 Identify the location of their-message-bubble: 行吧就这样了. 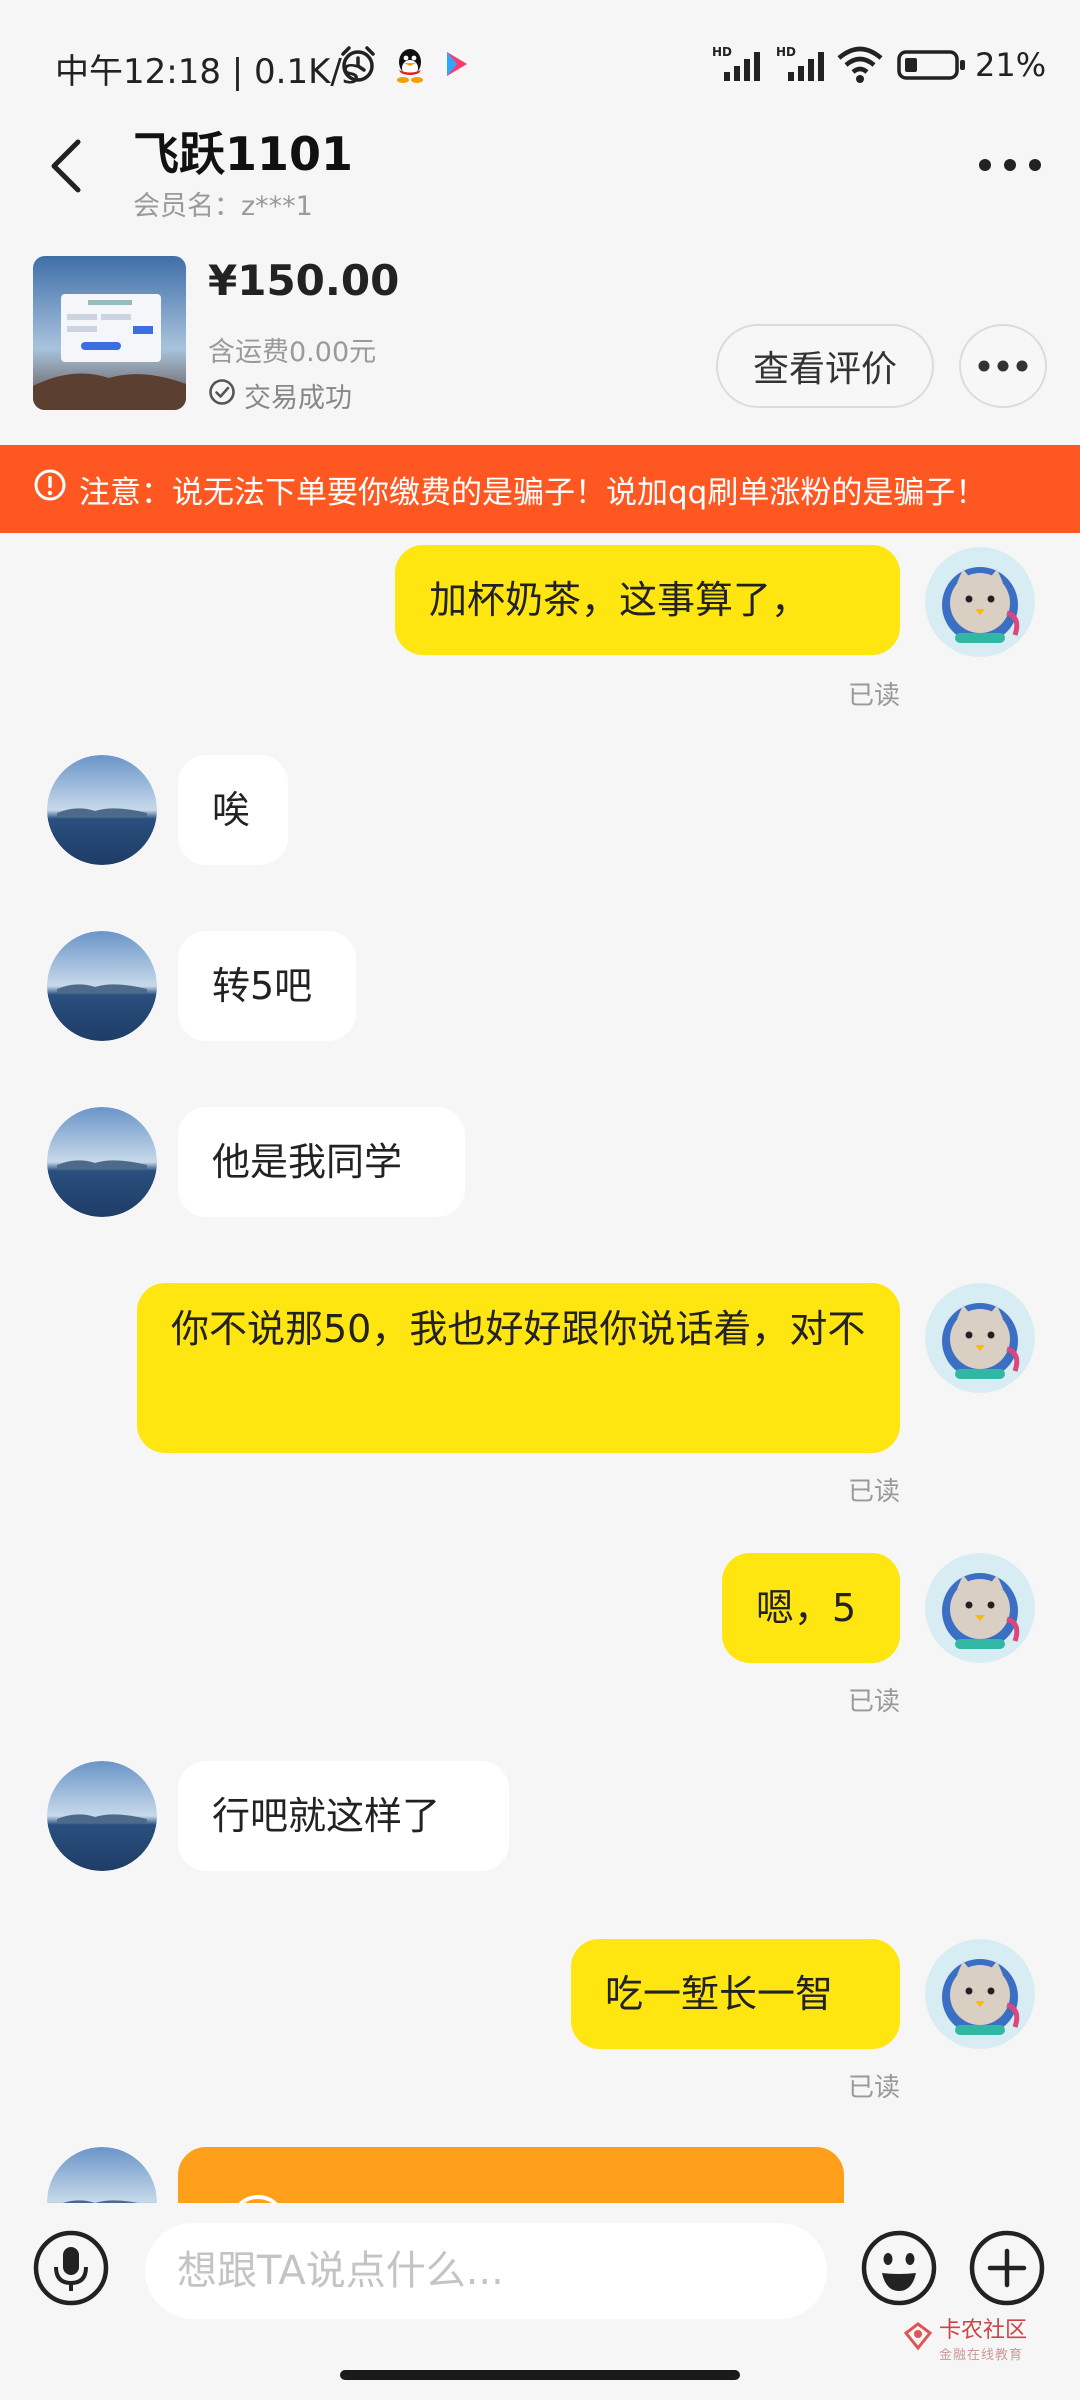
(343, 1816).